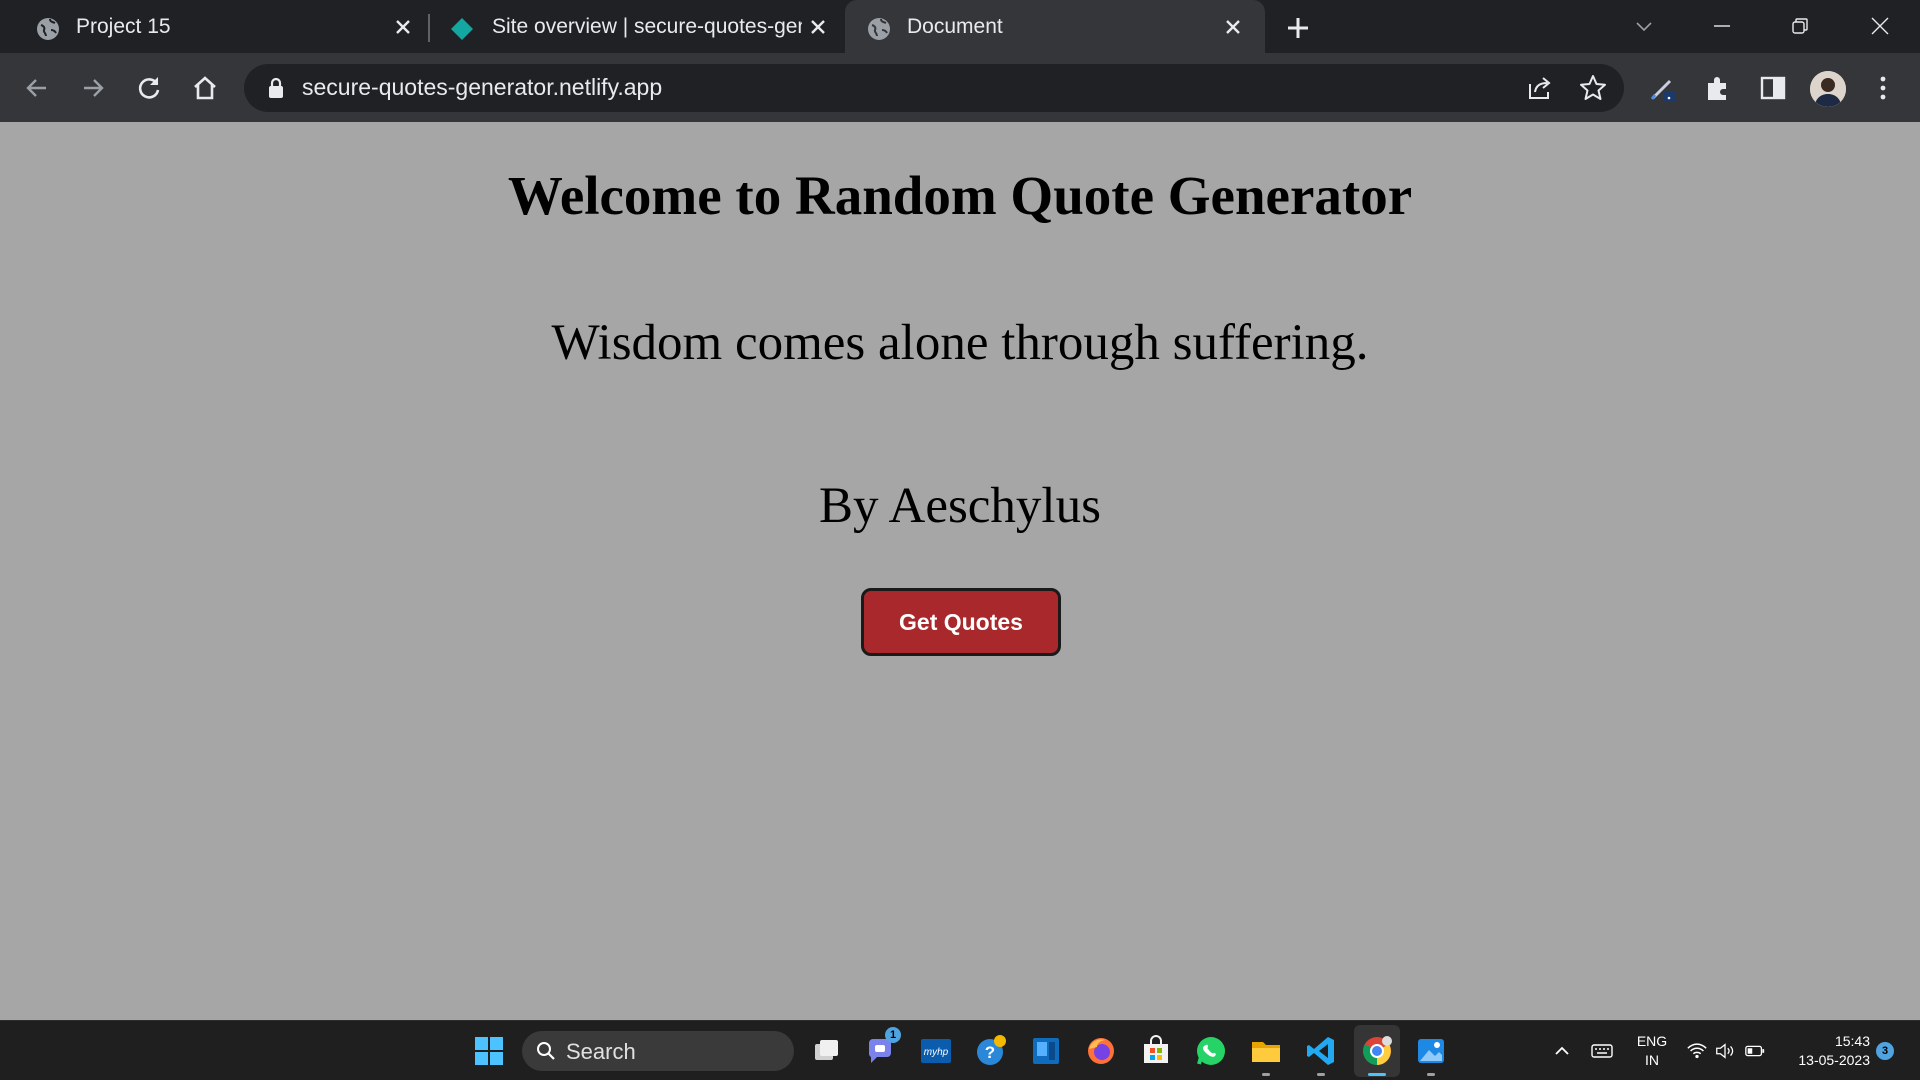 This screenshot has height=1080, width=1920. What do you see at coordinates (1718, 88) in the screenshot?
I see `extensions-puzzle-icon` at bounding box center [1718, 88].